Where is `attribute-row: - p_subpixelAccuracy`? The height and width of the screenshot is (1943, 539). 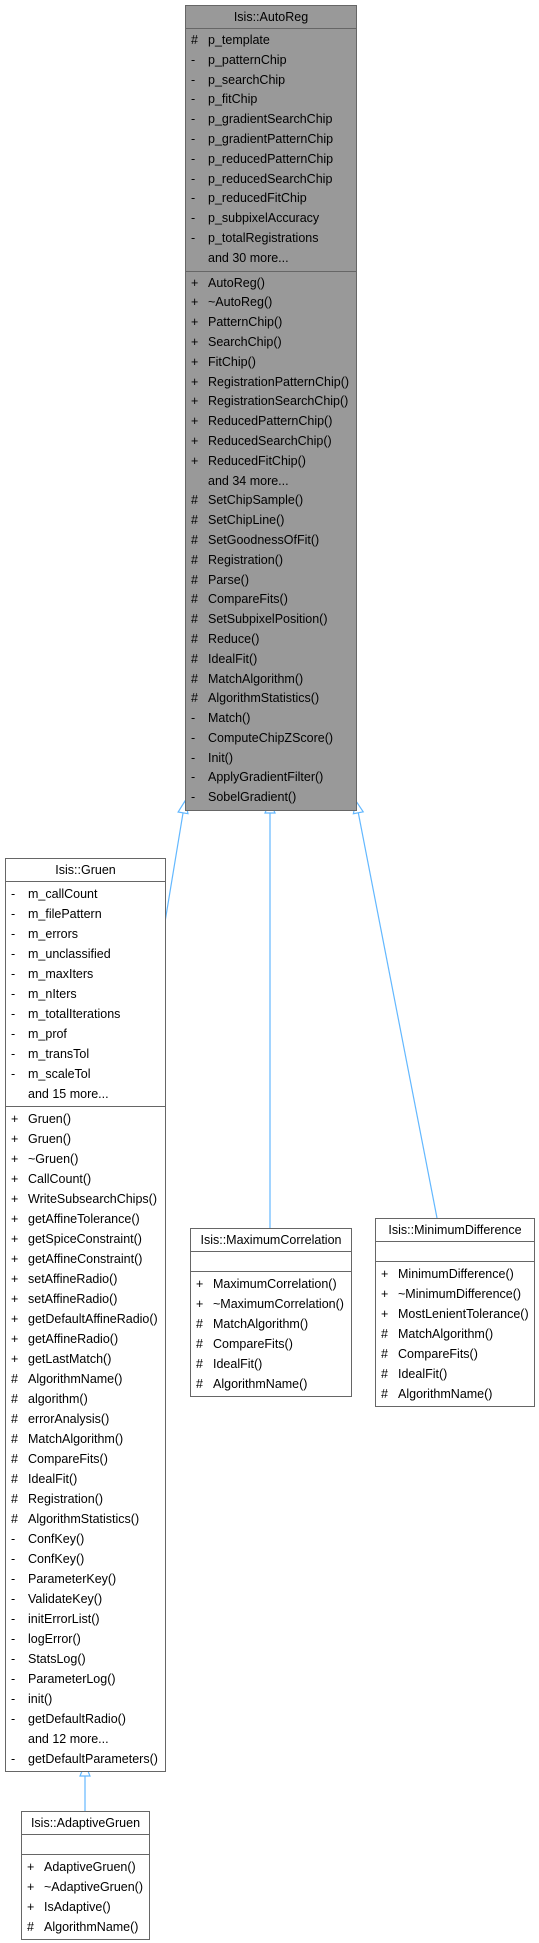 attribute-row: - p_subpixelAccuracy is located at coordinates (271, 219).